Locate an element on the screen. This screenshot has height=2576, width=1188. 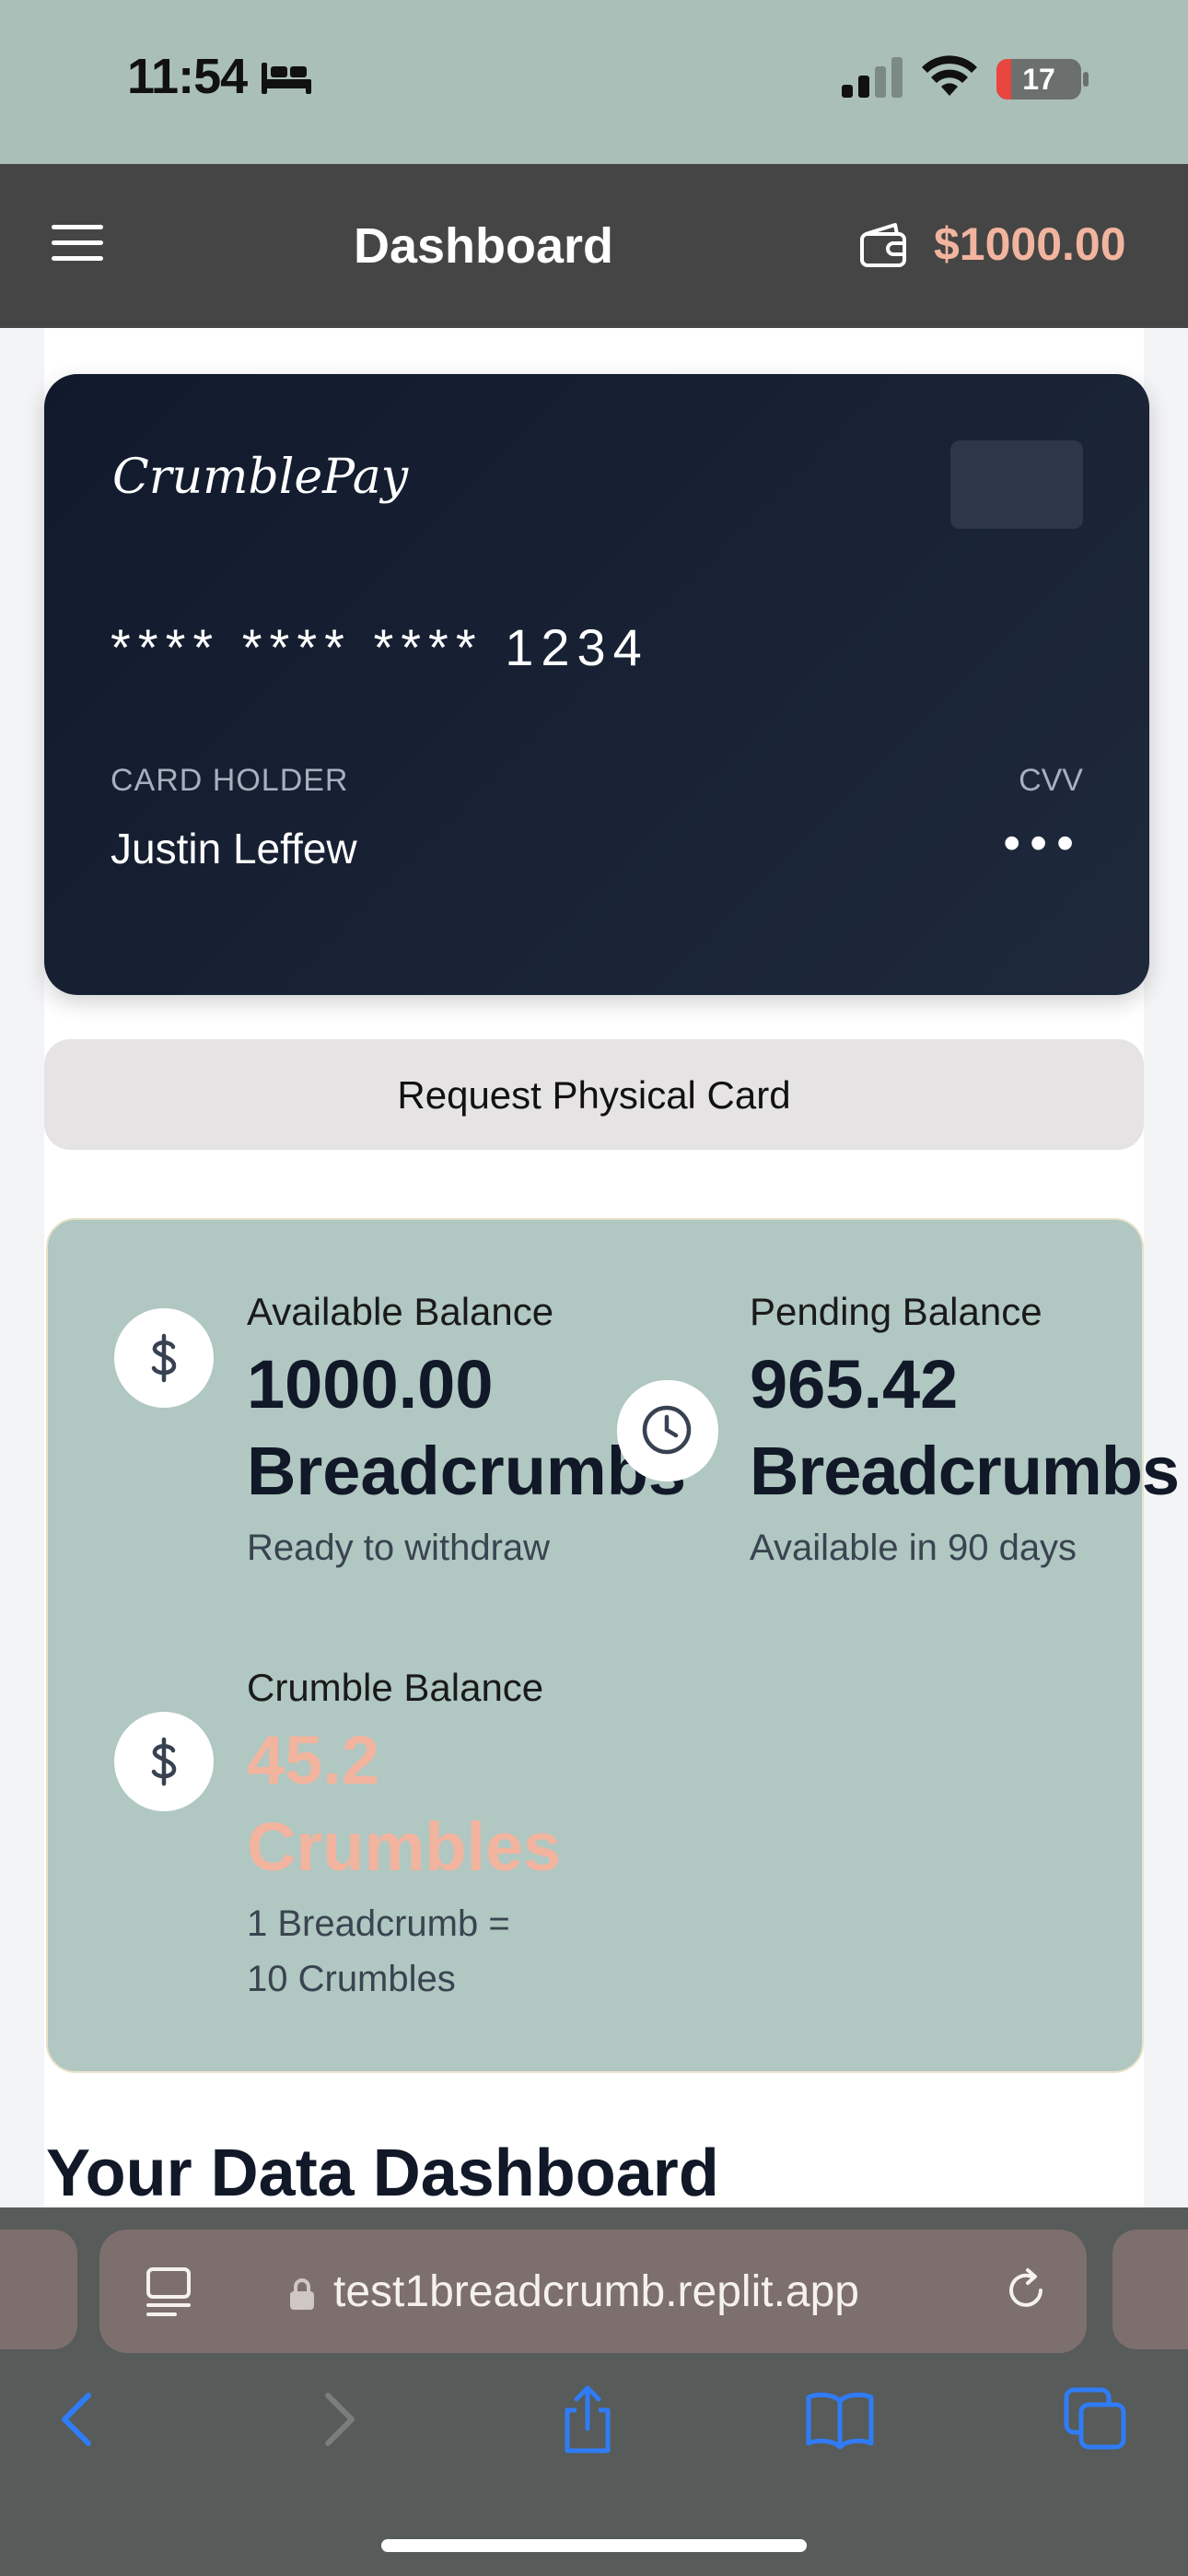
pending-balance-amount: 965.42 is located at coordinates (854, 1384).